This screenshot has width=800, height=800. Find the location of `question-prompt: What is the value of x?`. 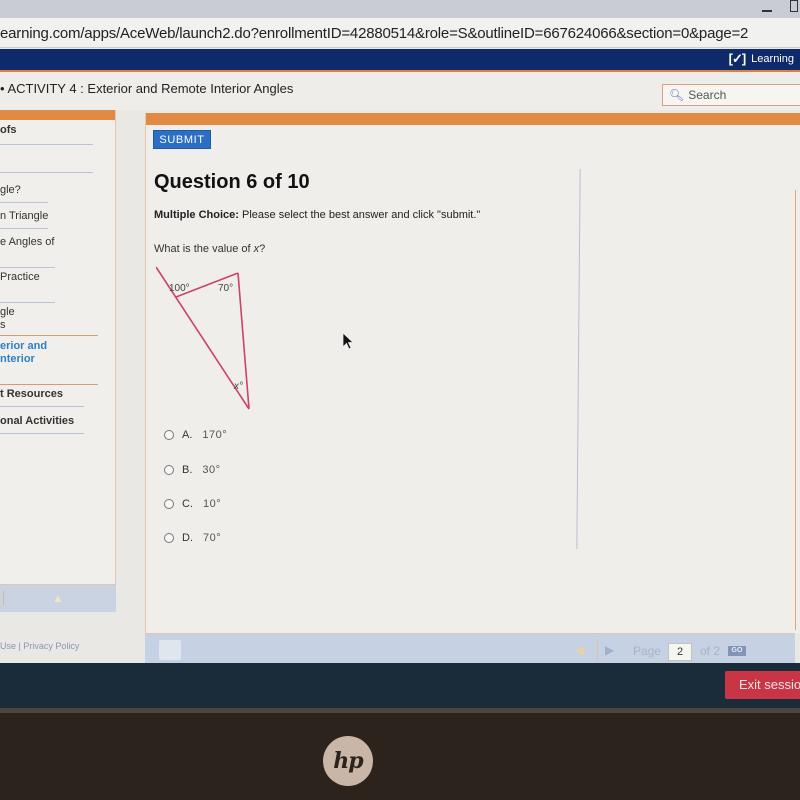

question-prompt: What is the value of x? is located at coordinates (209, 249).